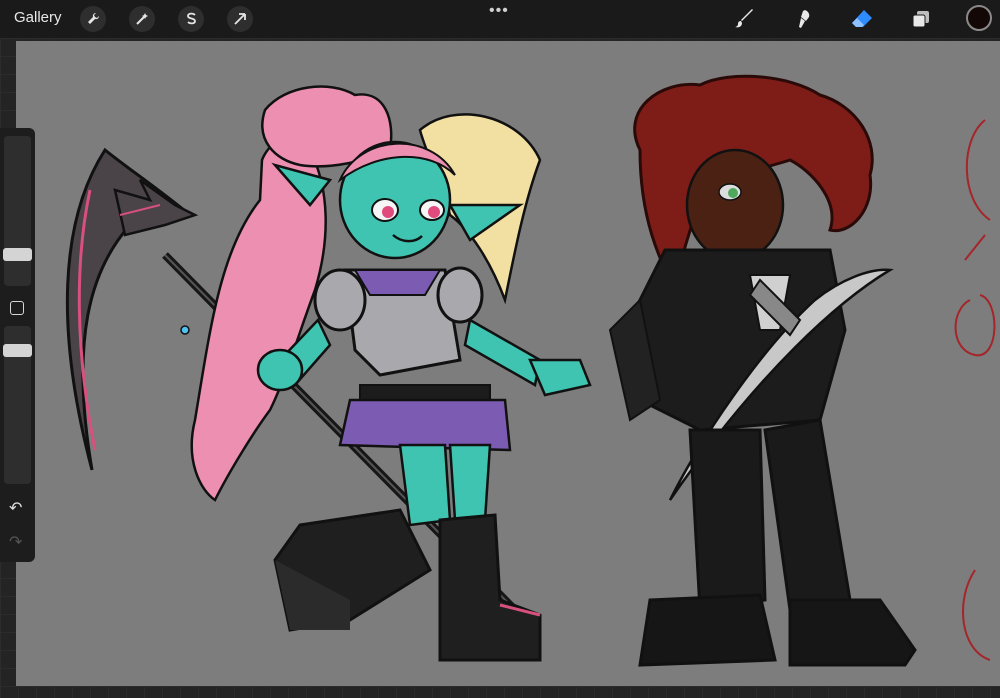 The width and height of the screenshot is (1000, 698). Describe the element at coordinates (975, 390) in the screenshot. I see `red-sketch` at that location.